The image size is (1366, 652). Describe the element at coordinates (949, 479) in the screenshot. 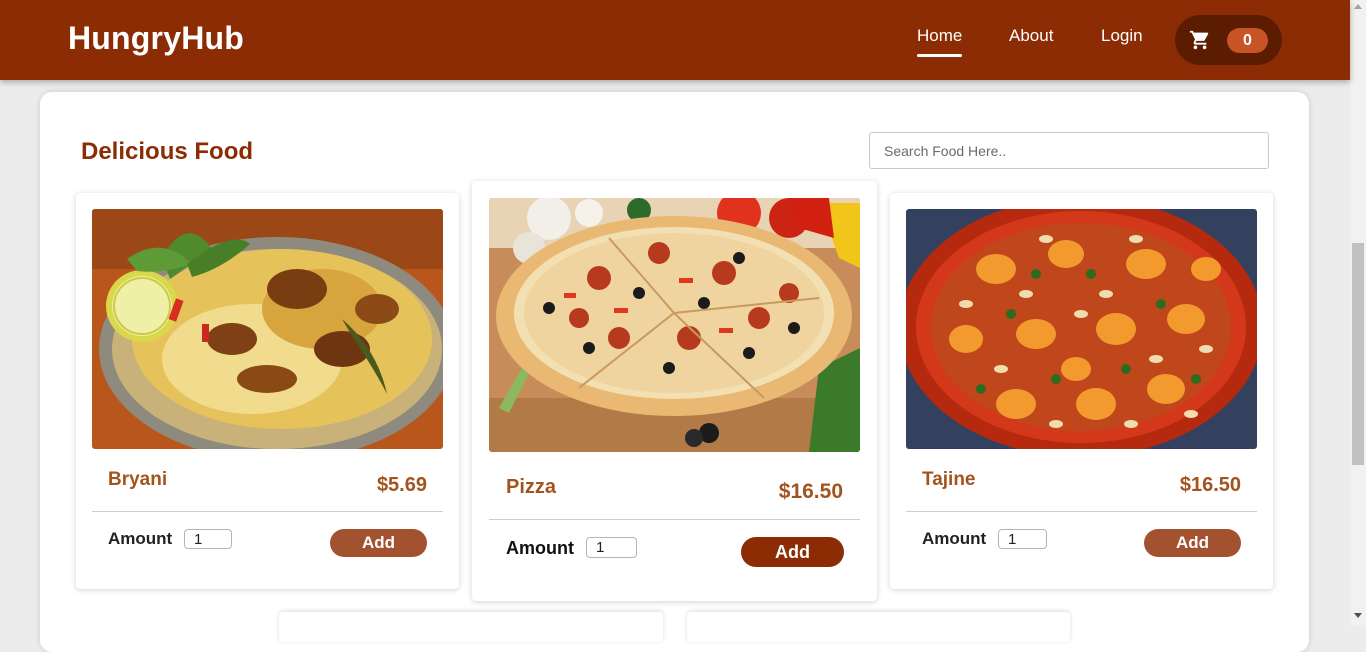

I see `food-name: Tajine` at that location.